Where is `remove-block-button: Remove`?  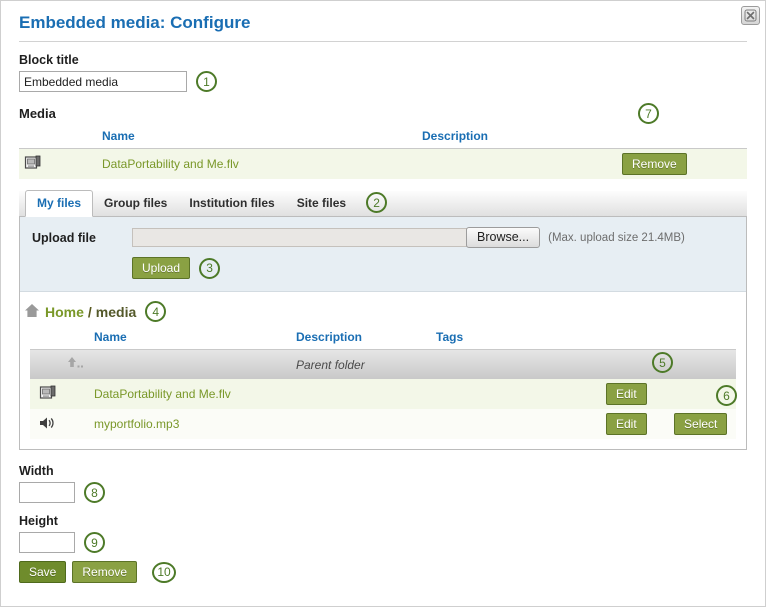
remove-block-button: Remove is located at coordinates (105, 572).